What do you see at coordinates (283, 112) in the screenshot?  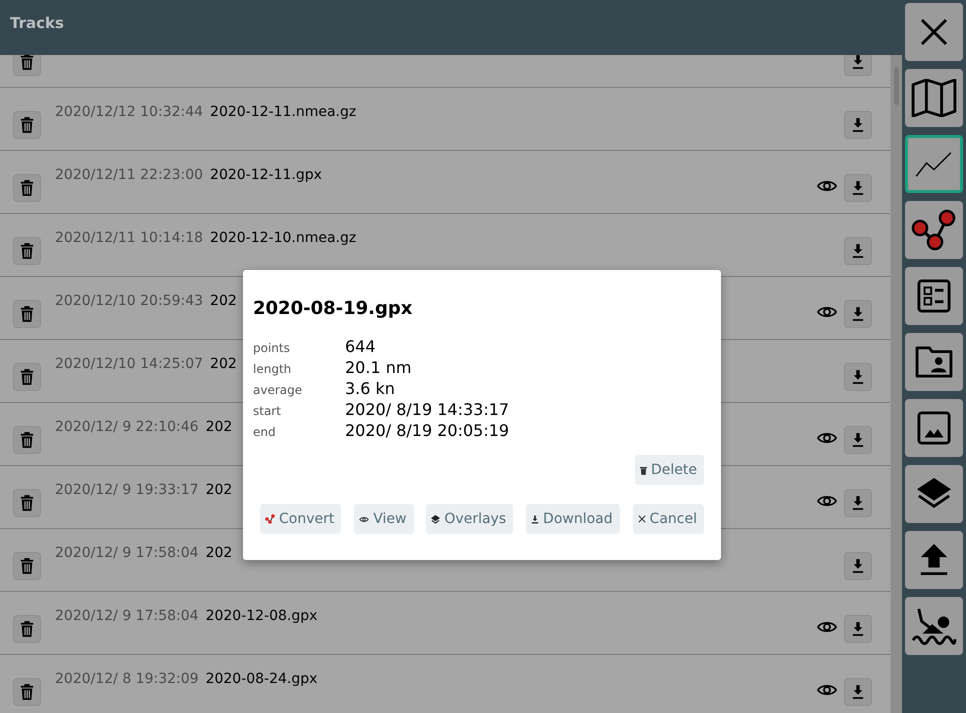 I see `track-name: 2020-12-11.nmea.gz` at bounding box center [283, 112].